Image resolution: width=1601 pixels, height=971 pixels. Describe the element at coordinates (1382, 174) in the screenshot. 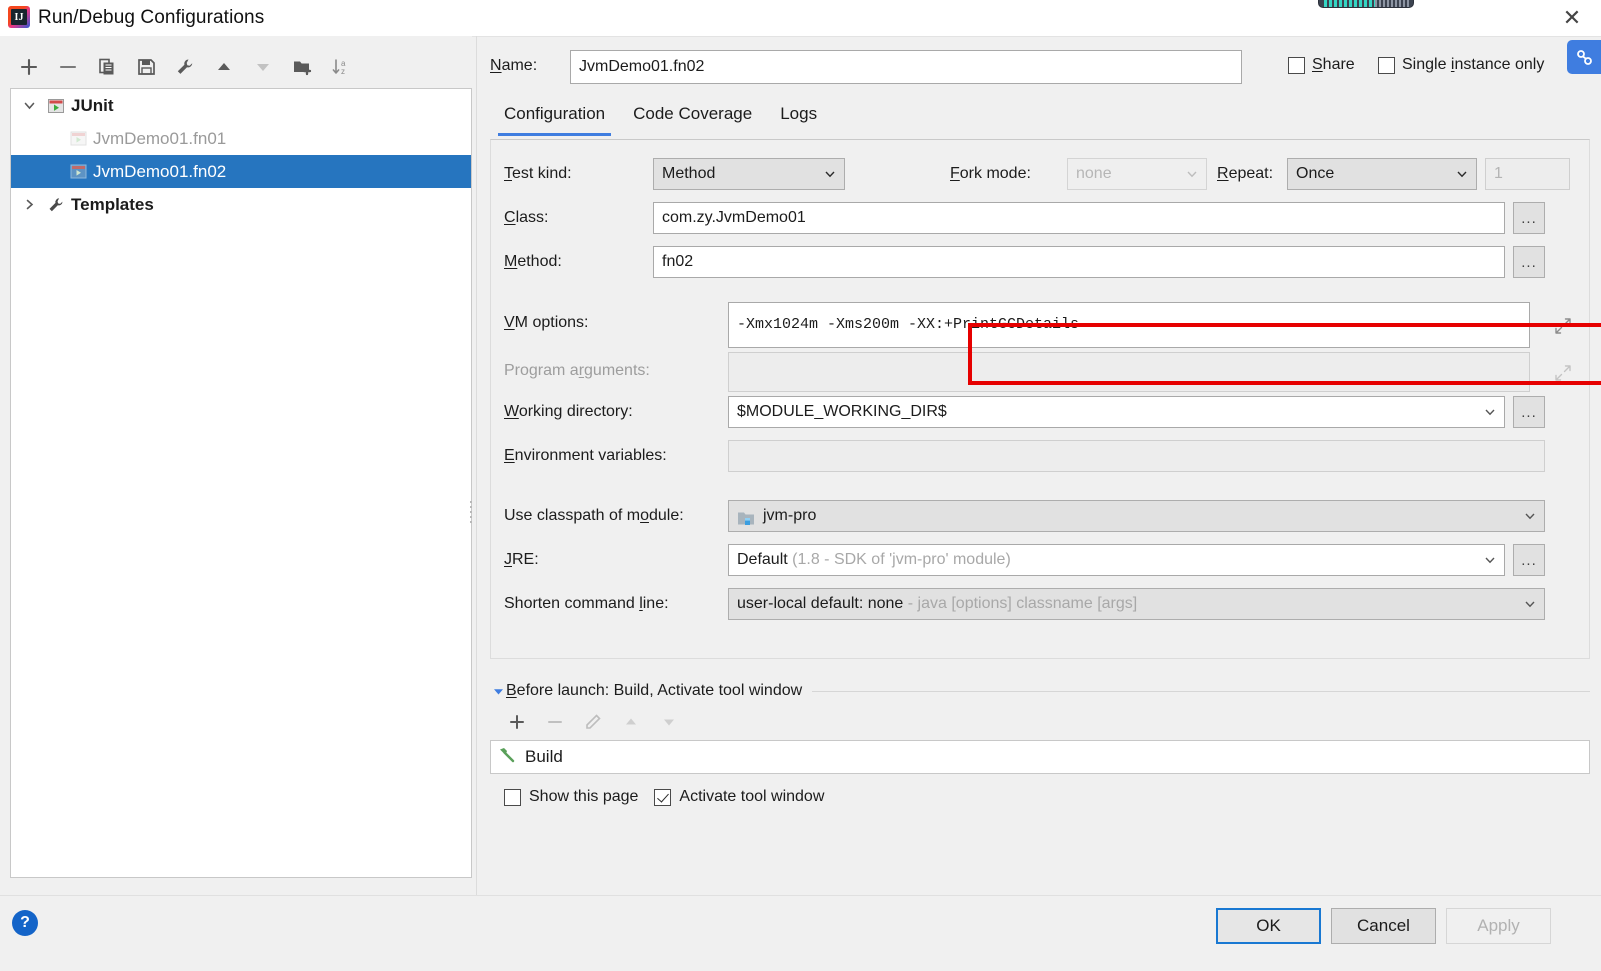

I see `repeat-select: Once` at that location.